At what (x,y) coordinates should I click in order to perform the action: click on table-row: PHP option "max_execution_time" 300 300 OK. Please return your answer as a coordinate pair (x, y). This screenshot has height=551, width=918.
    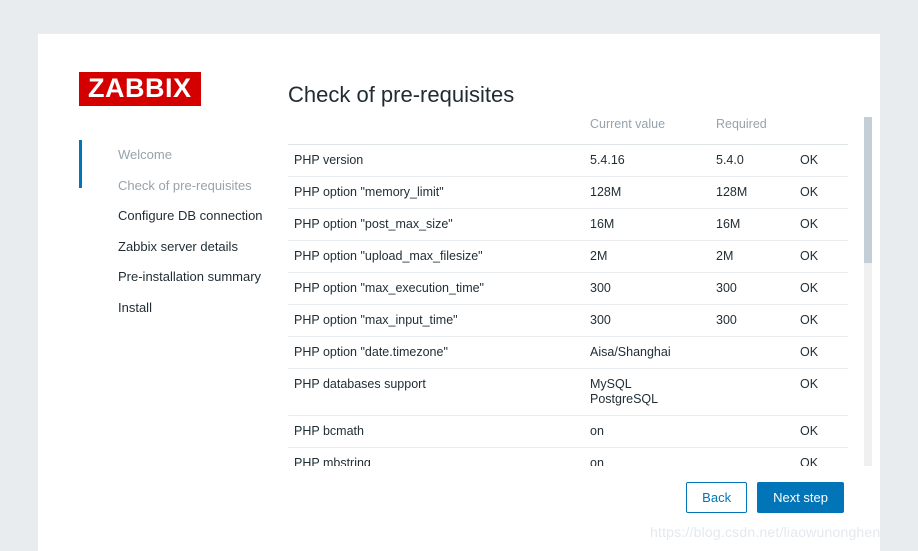
    Looking at the image, I should click on (568, 288).